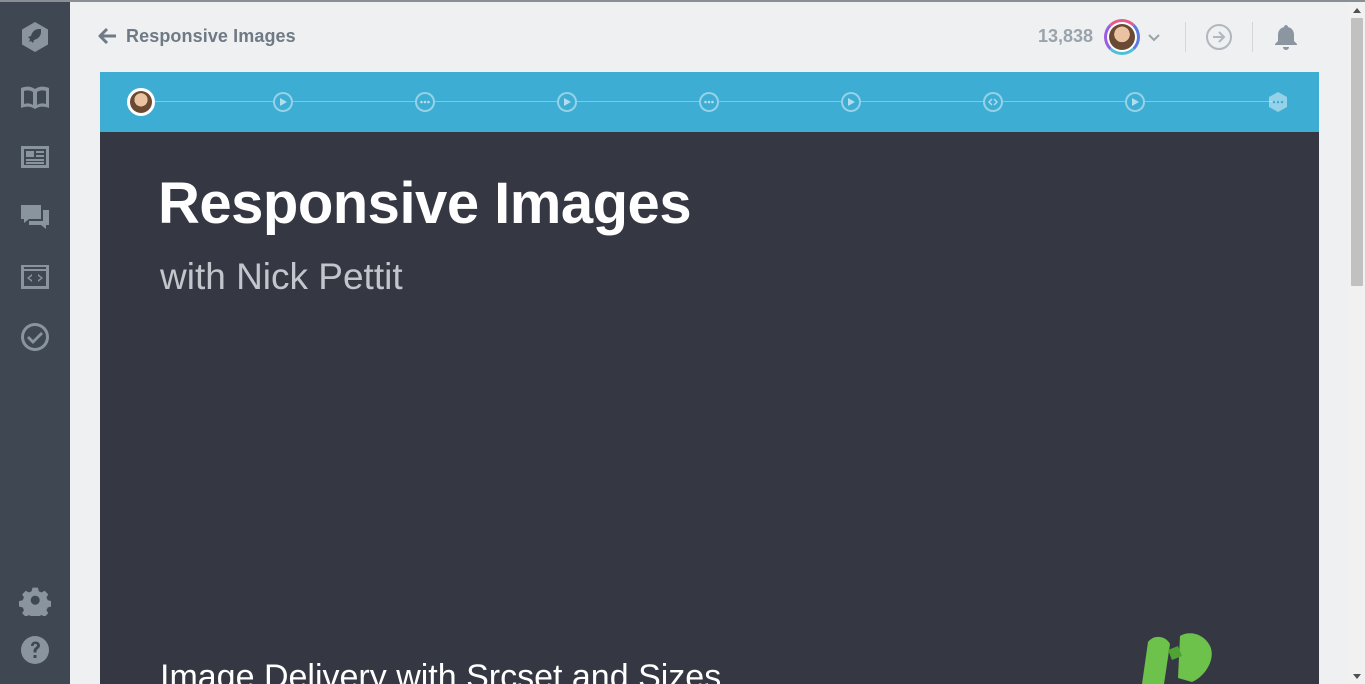 The height and width of the screenshot is (684, 1365). I want to click on scrollbar-thumb, so click(1357, 152).